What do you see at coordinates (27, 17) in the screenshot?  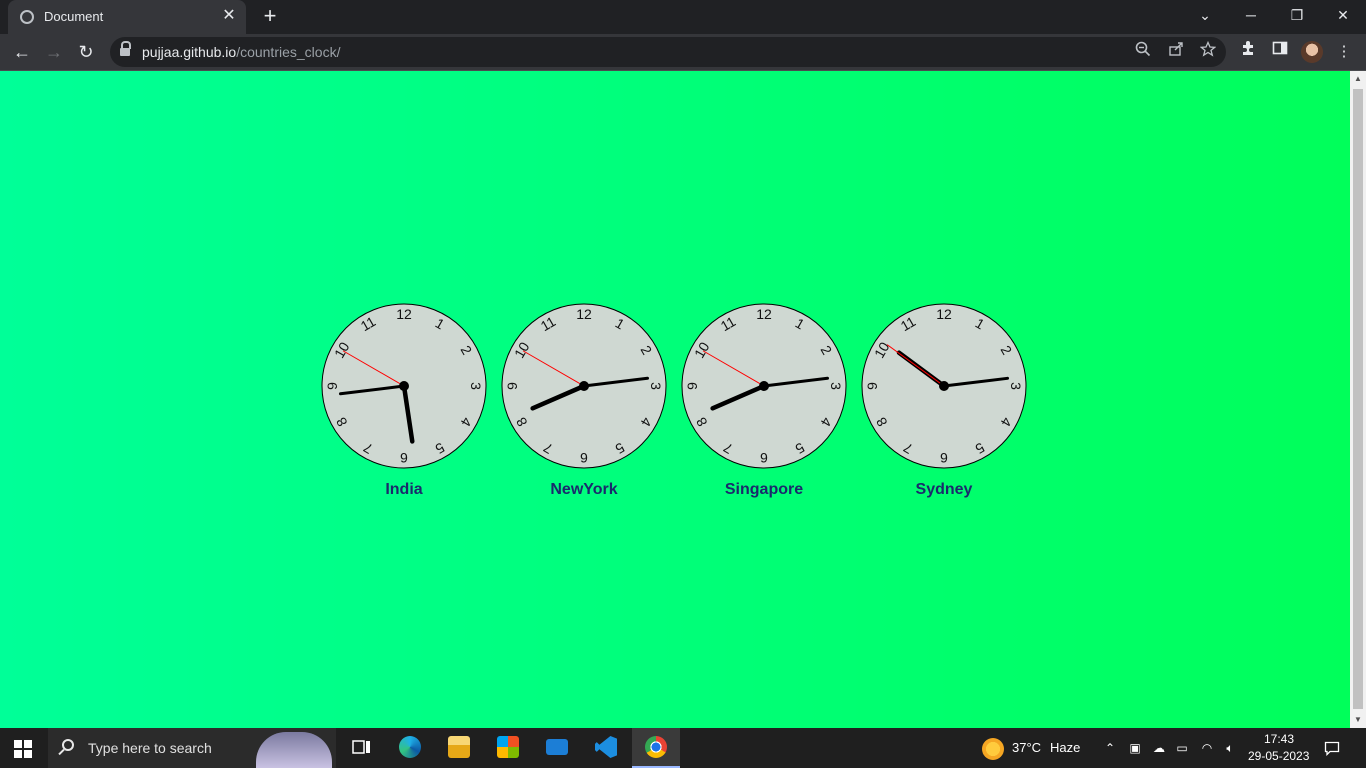 I see `globe-icon` at bounding box center [27, 17].